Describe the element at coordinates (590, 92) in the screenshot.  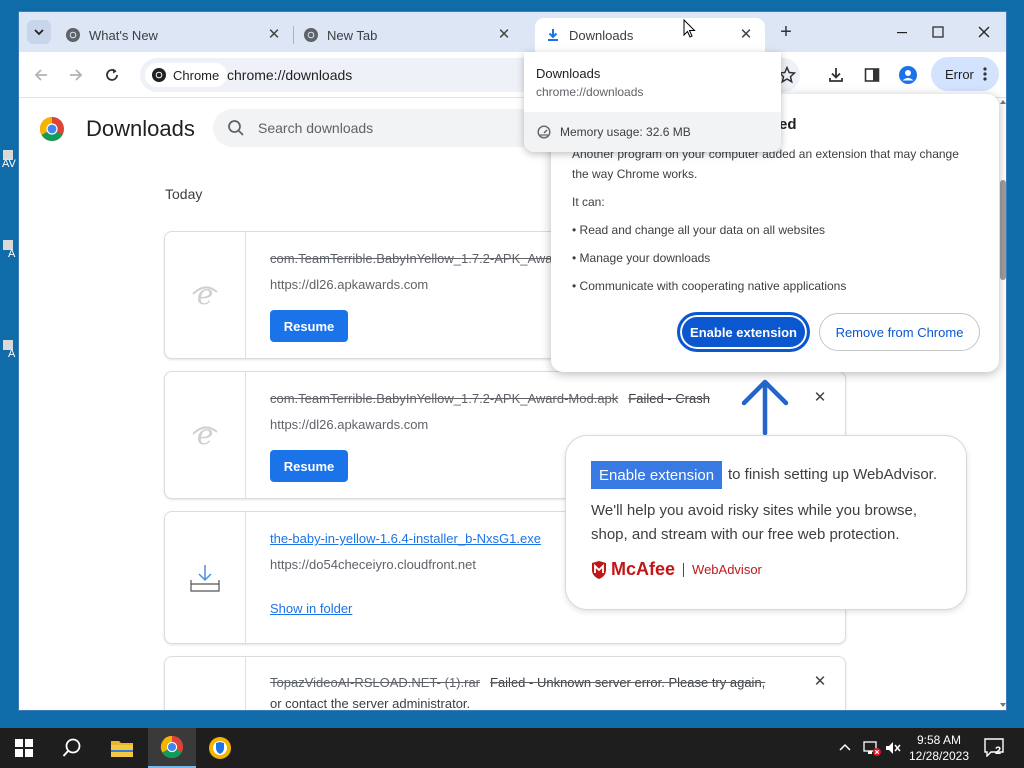
I see `hover-card-url: chrome://downloads` at that location.